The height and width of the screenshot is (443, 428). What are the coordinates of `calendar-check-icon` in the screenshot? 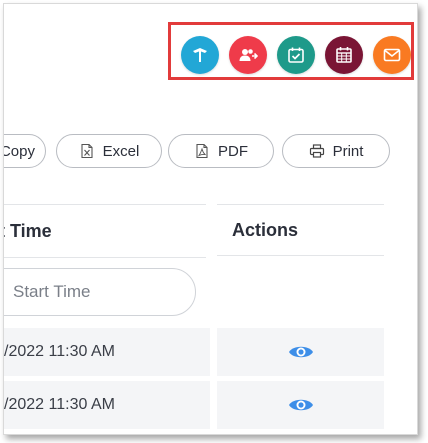 It's located at (296, 55).